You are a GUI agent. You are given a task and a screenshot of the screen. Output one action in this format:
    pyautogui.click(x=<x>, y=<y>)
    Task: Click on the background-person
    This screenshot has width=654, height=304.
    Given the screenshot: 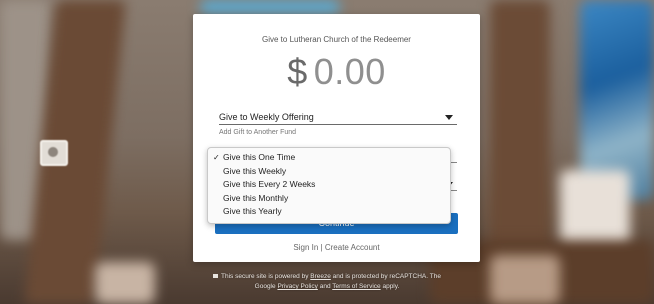 What is the action you would take?
    pyautogui.click(x=595, y=210)
    